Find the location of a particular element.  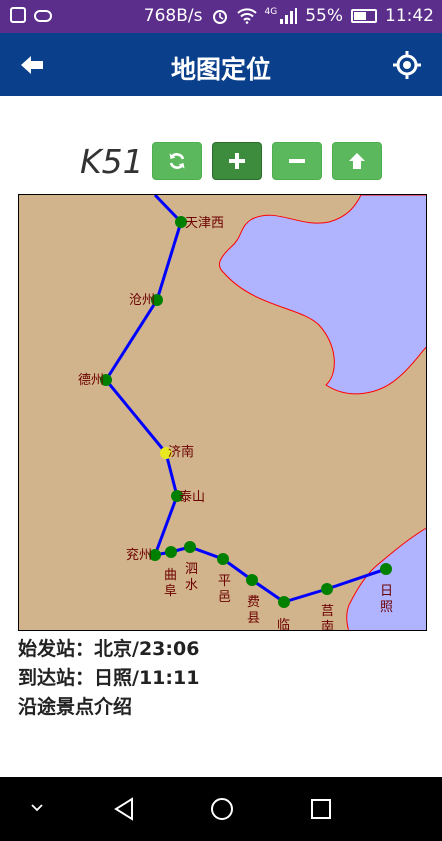

status-right: 768B/s 4G 55% 11:42 is located at coordinates (289, 16).